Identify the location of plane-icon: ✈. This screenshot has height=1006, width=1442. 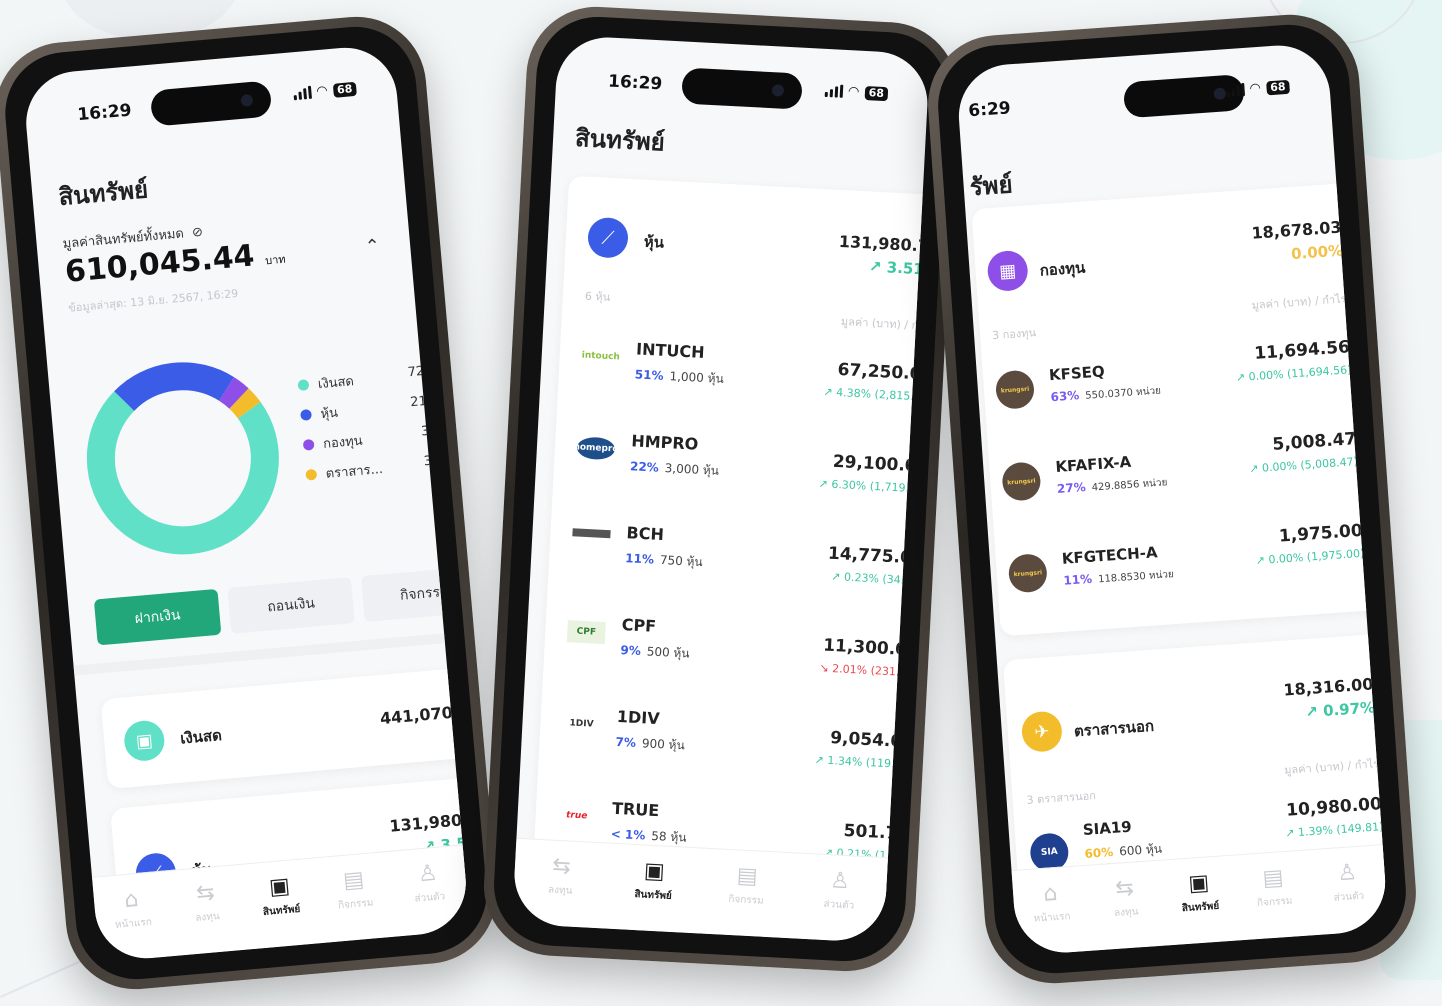
(1042, 731).